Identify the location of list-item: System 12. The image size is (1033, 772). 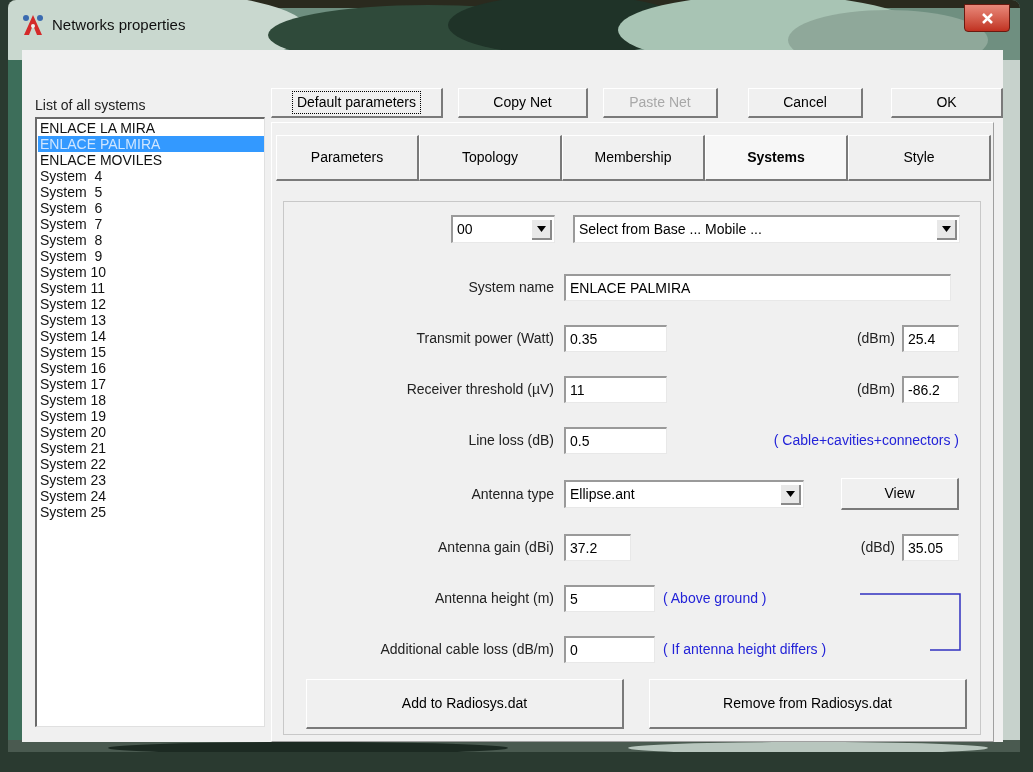
(151, 304).